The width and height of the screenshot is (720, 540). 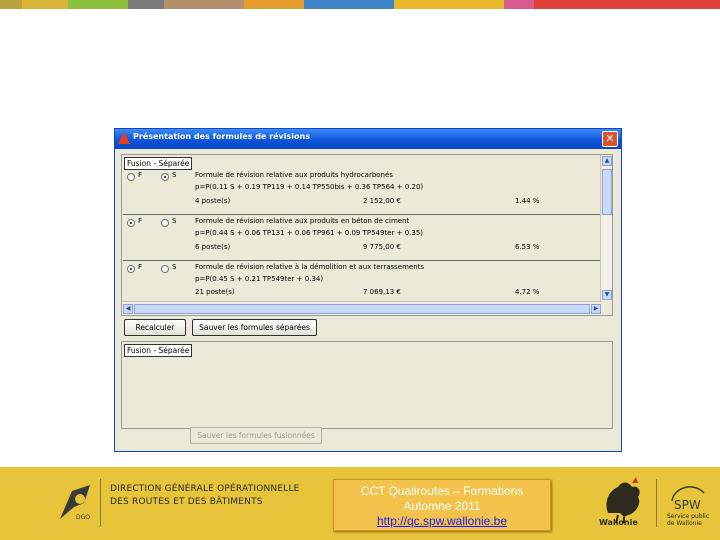 I want to click on spw-subtitle: Service public de Wallonie, so click(x=688, y=520).